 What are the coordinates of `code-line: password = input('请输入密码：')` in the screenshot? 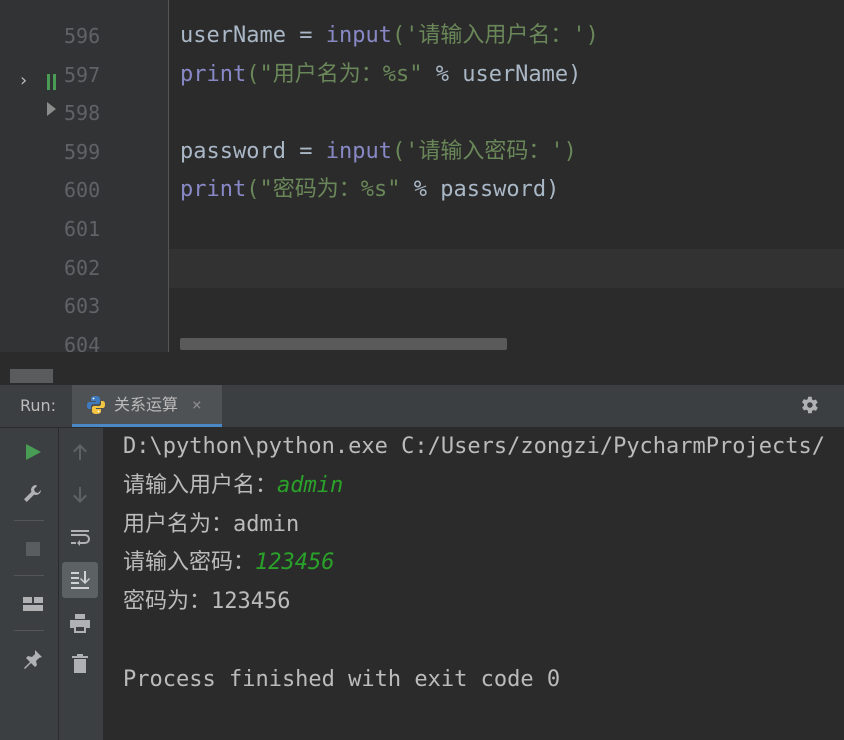 It's located at (378, 152).